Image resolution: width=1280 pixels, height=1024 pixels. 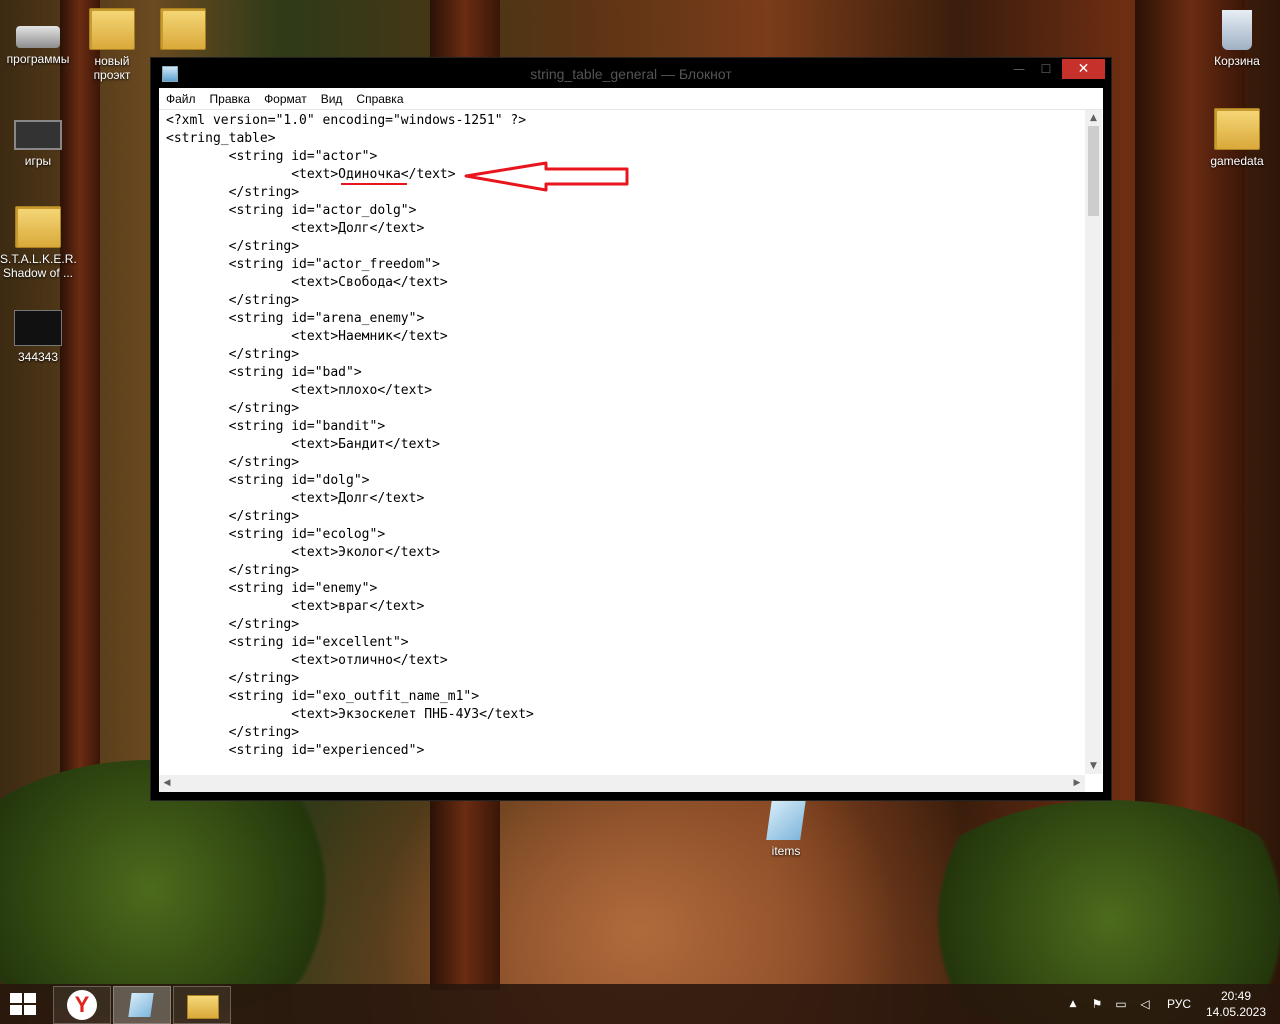 I want to click on title-bar: string_table_general — Блокнот — ☐ ✕, so click(x=631, y=73).